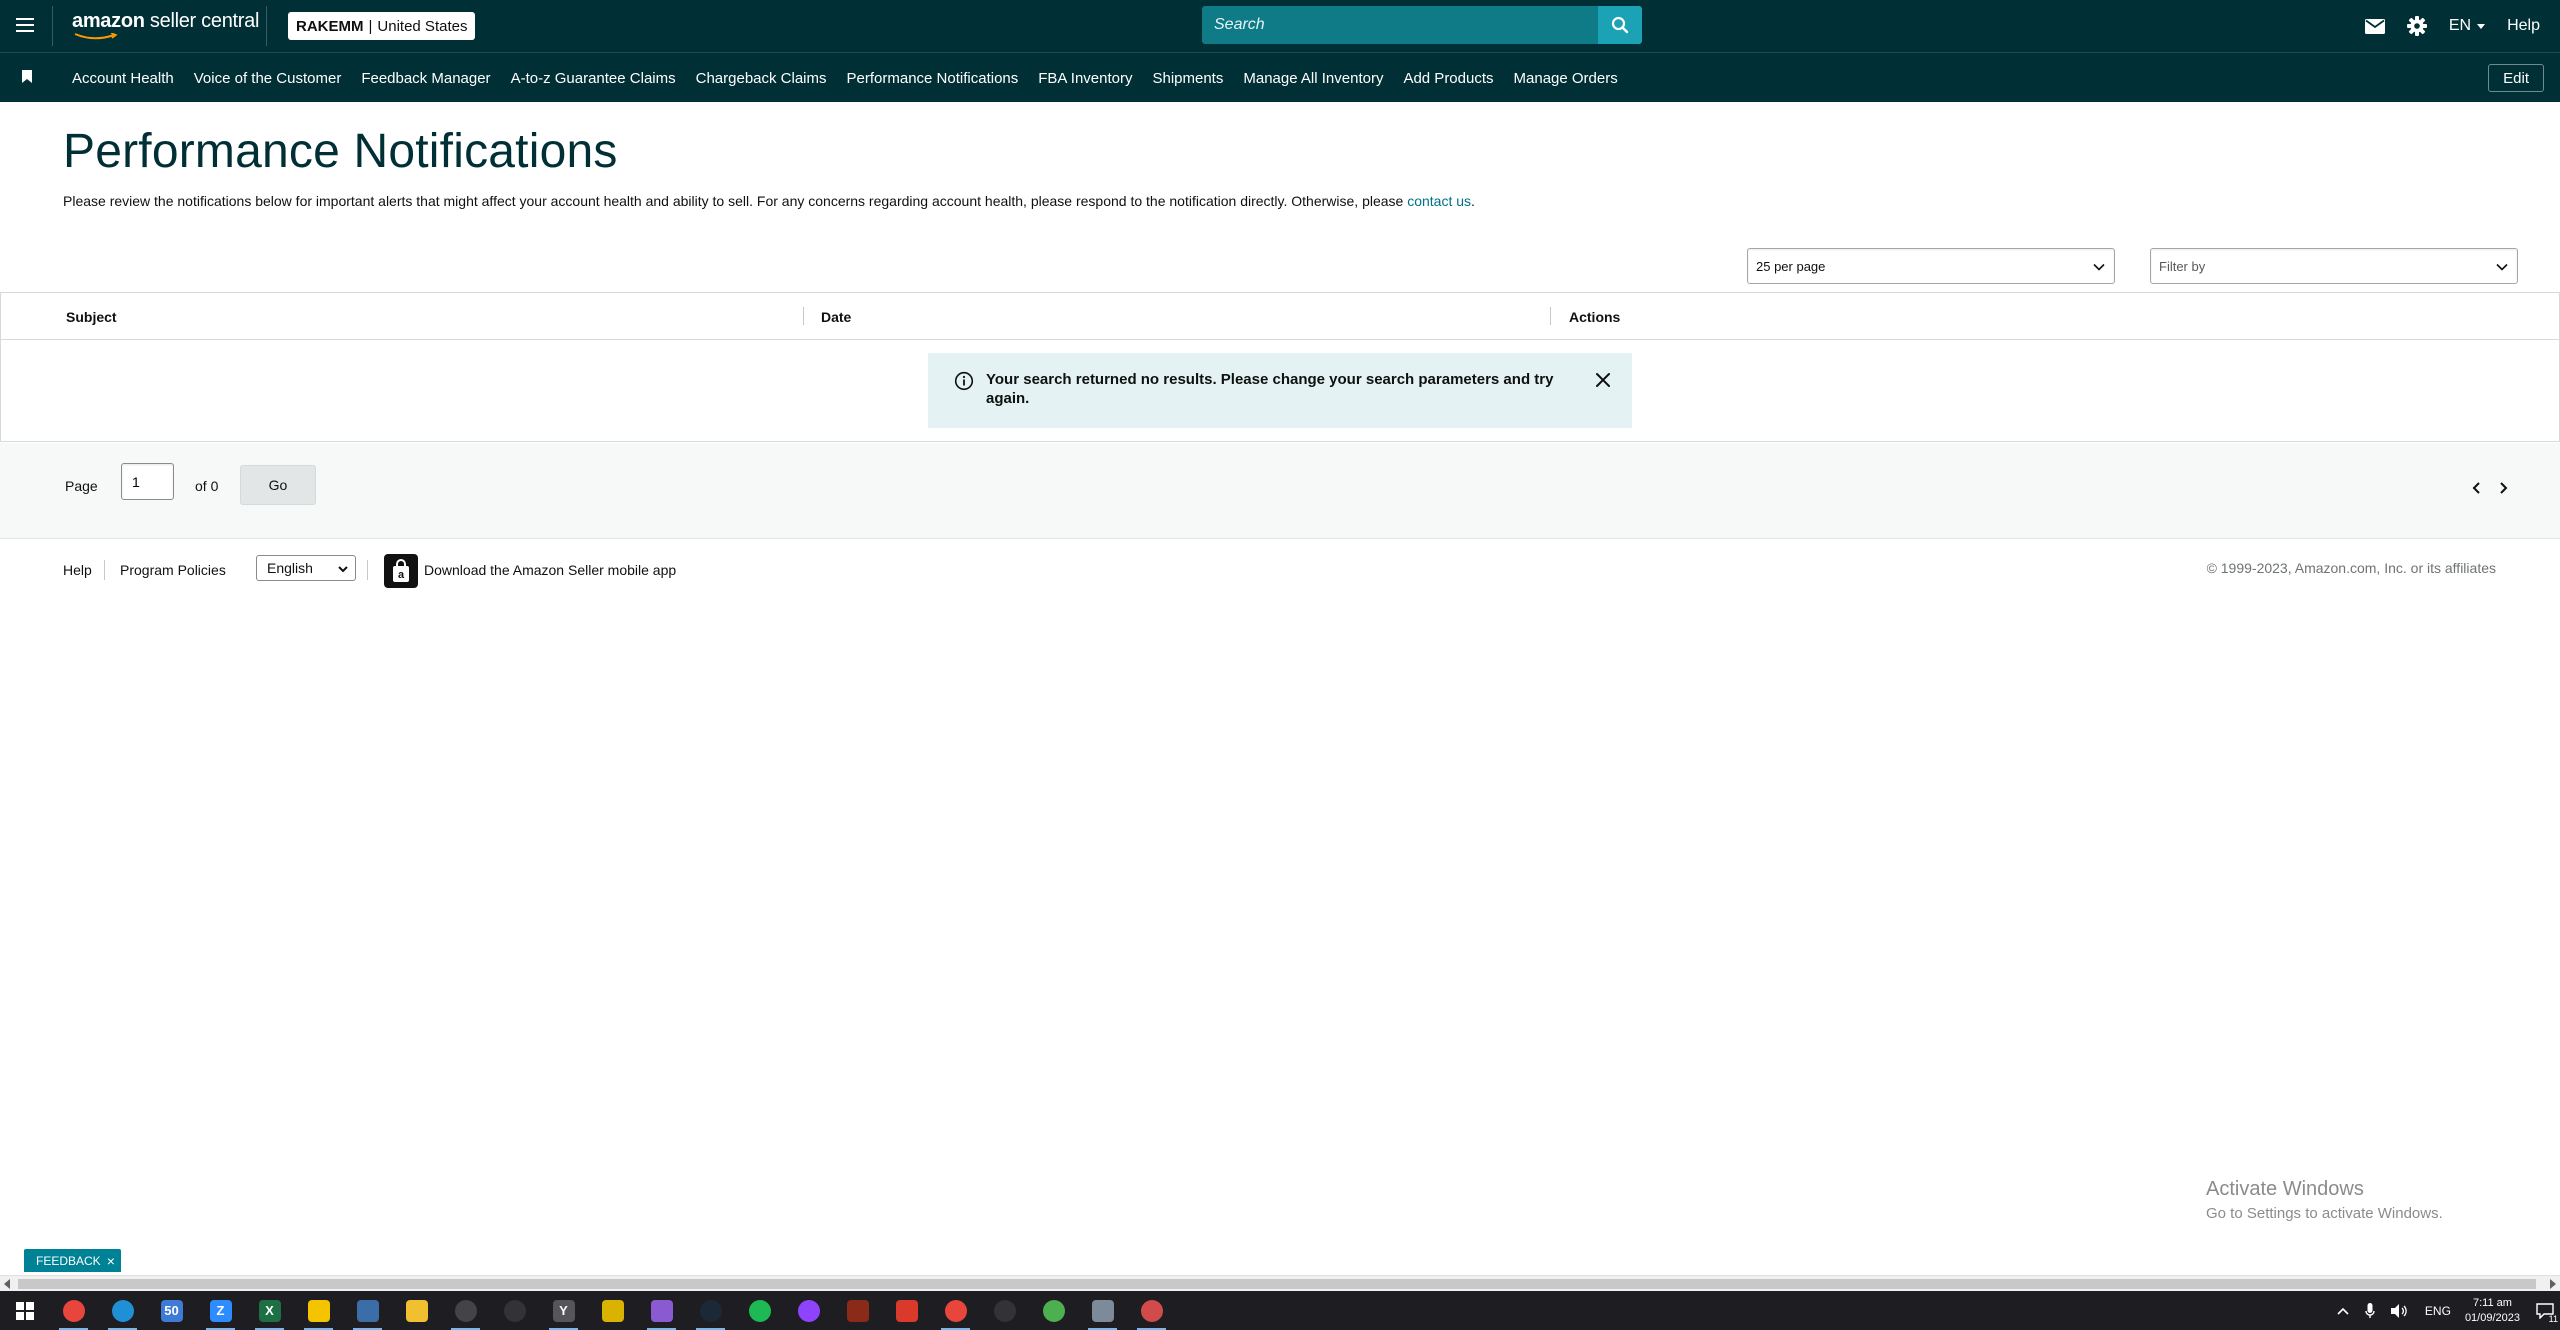 Image resolution: width=2560 pixels, height=1330 pixels. I want to click on column-header-date: Date, so click(836, 317).